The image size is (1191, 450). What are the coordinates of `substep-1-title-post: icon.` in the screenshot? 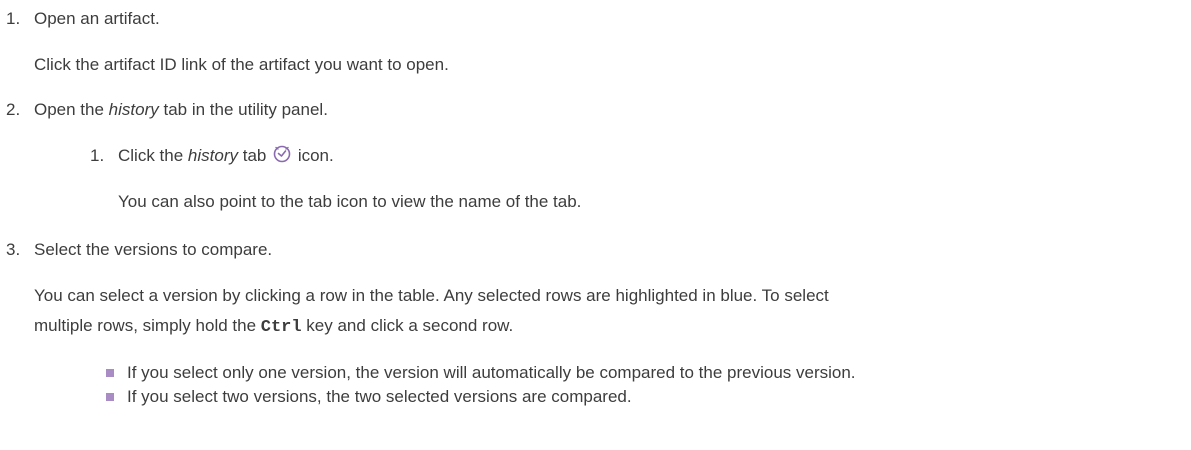 It's located at (313, 155).